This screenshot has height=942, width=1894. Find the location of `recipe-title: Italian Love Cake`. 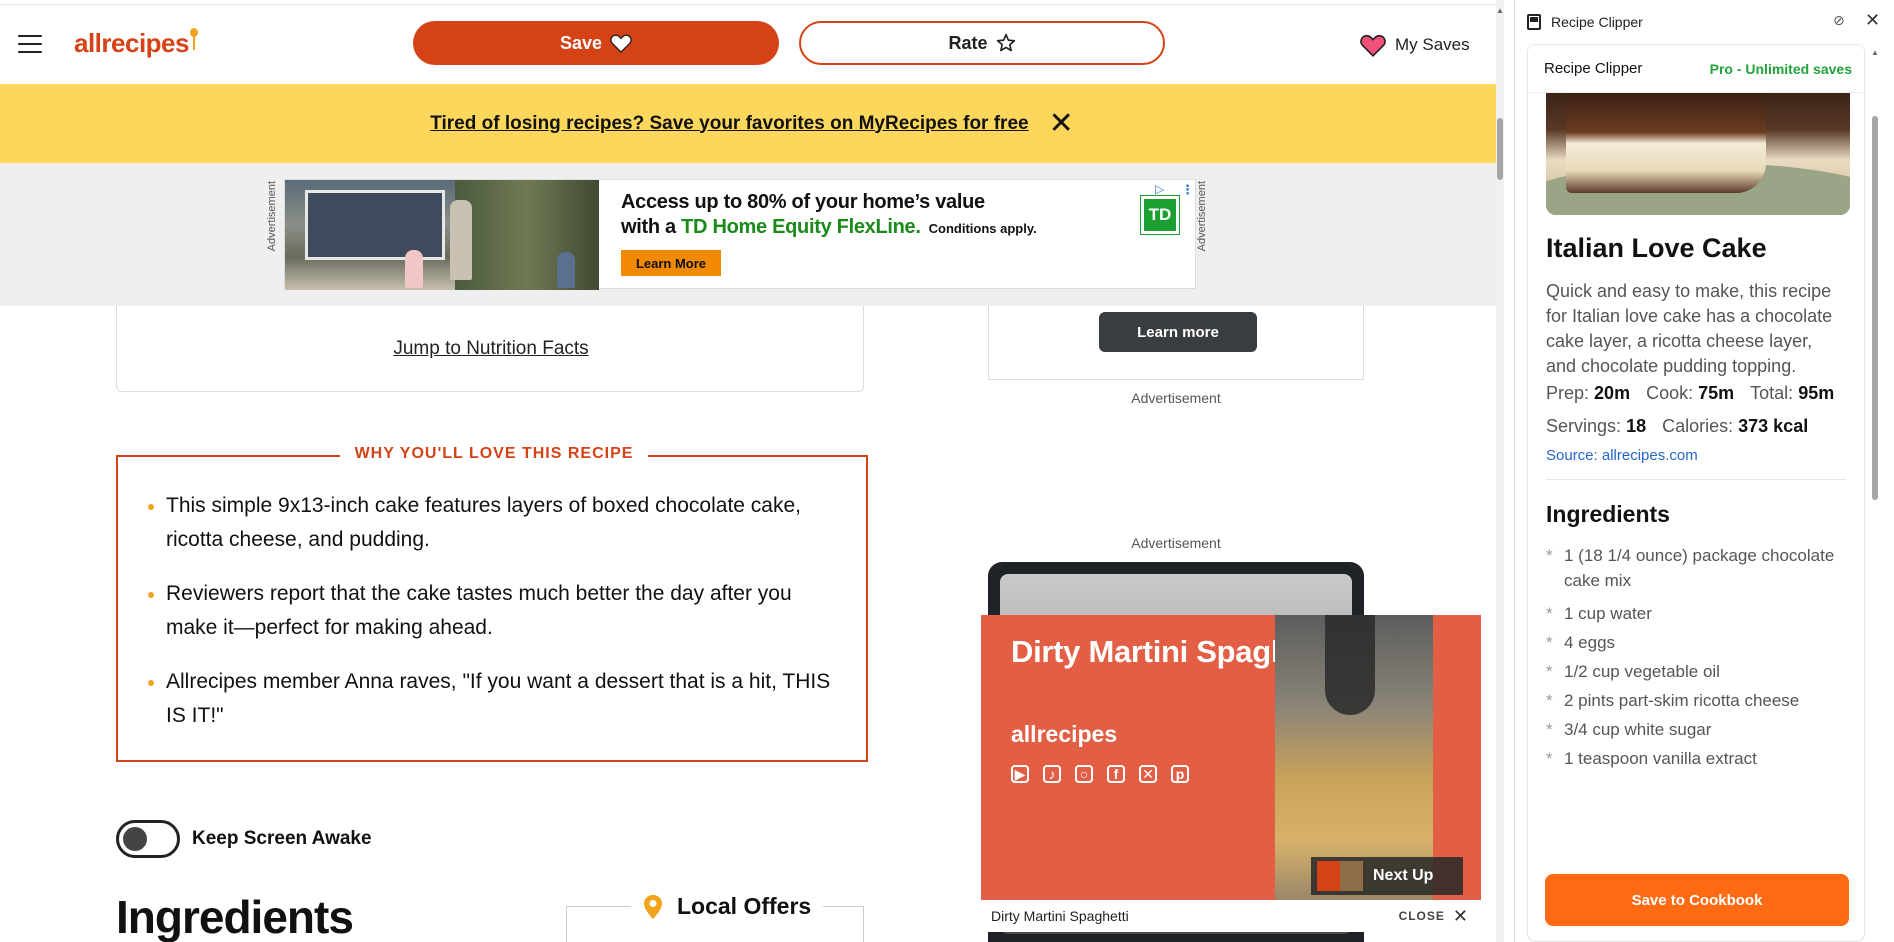

recipe-title: Italian Love Cake is located at coordinates (1656, 248).